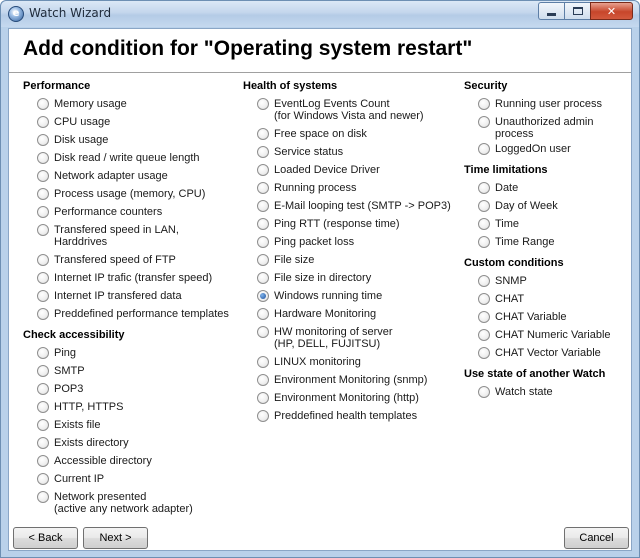  I want to click on radio-option-label: Exists directory, so click(91, 441).